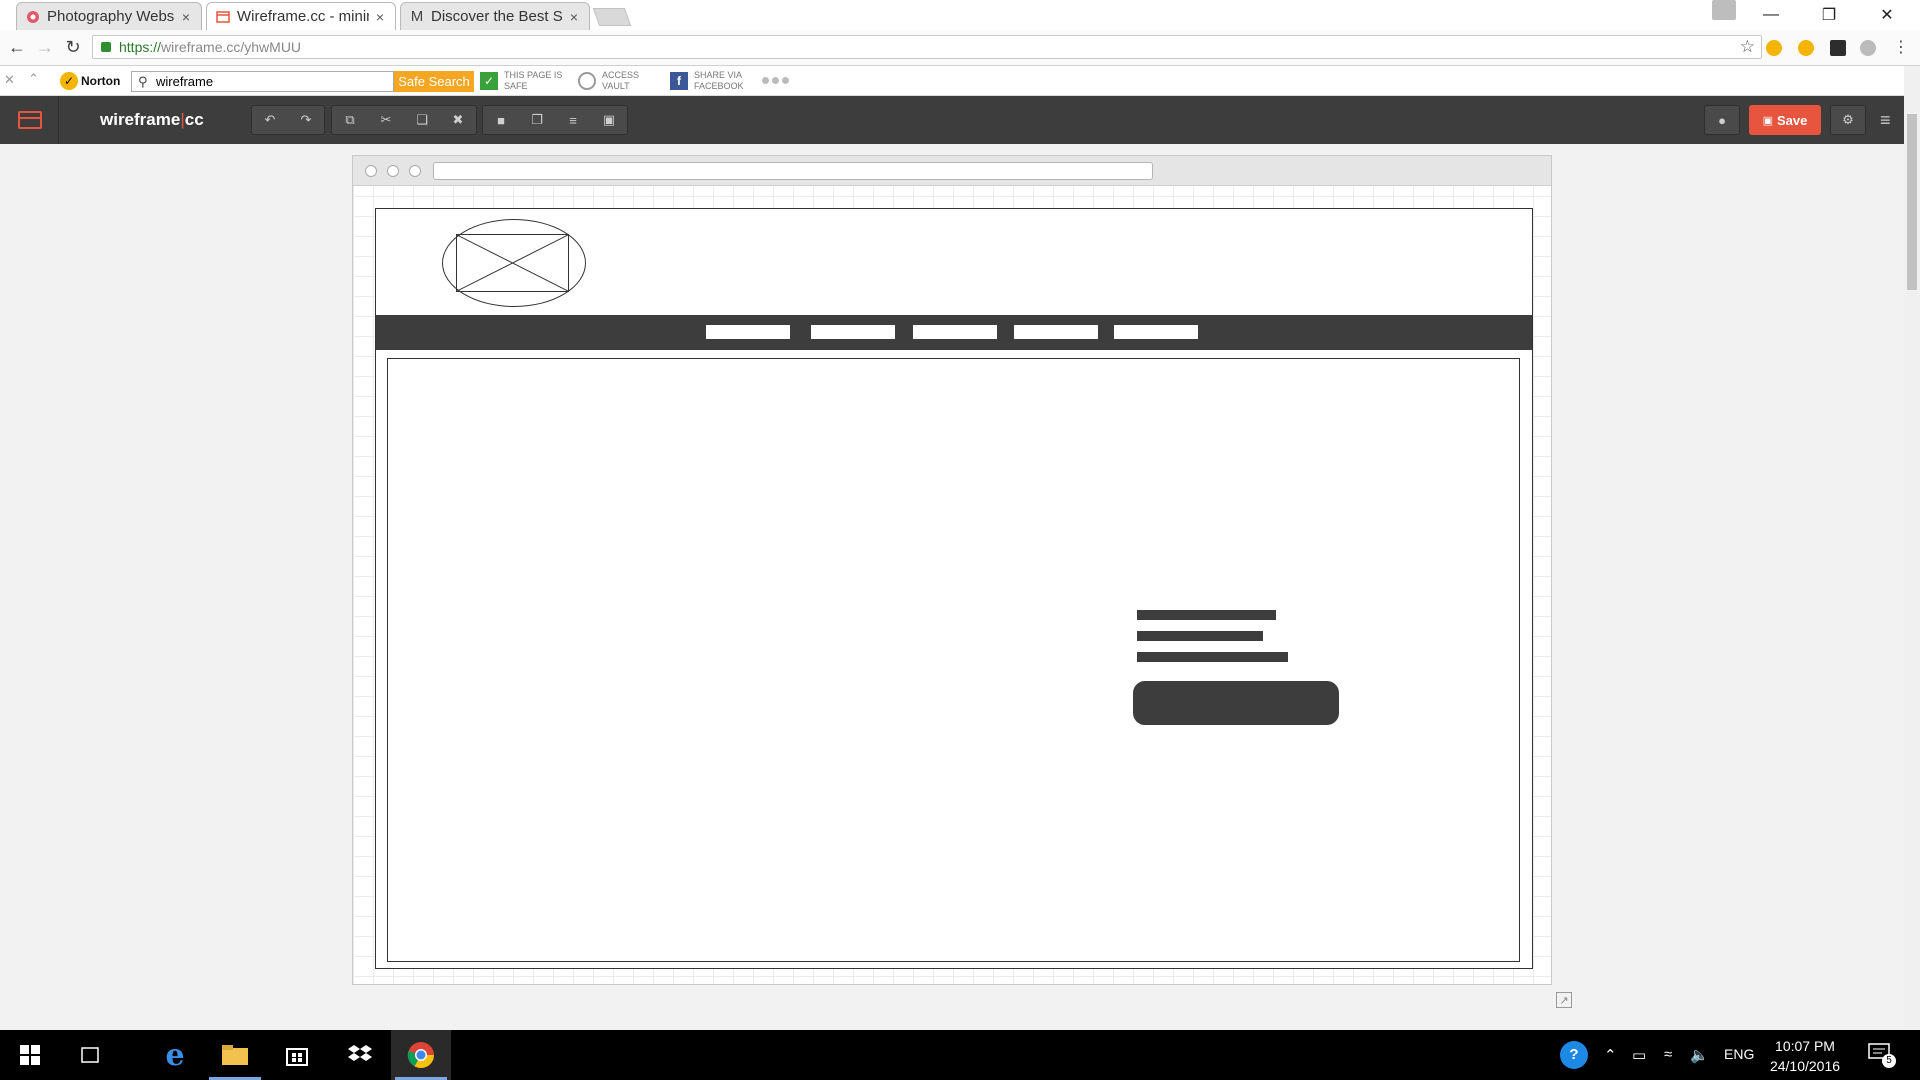 The height and width of the screenshot is (1080, 1920). What do you see at coordinates (90, 1055) in the screenshot?
I see `task-view-icon` at bounding box center [90, 1055].